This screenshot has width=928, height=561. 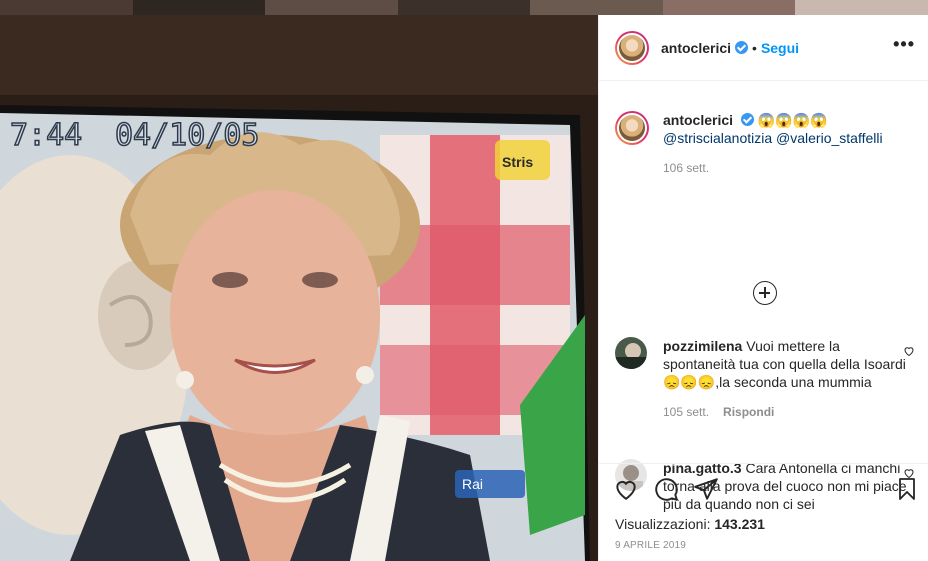 I want to click on comment-icon, so click(x=666, y=489).